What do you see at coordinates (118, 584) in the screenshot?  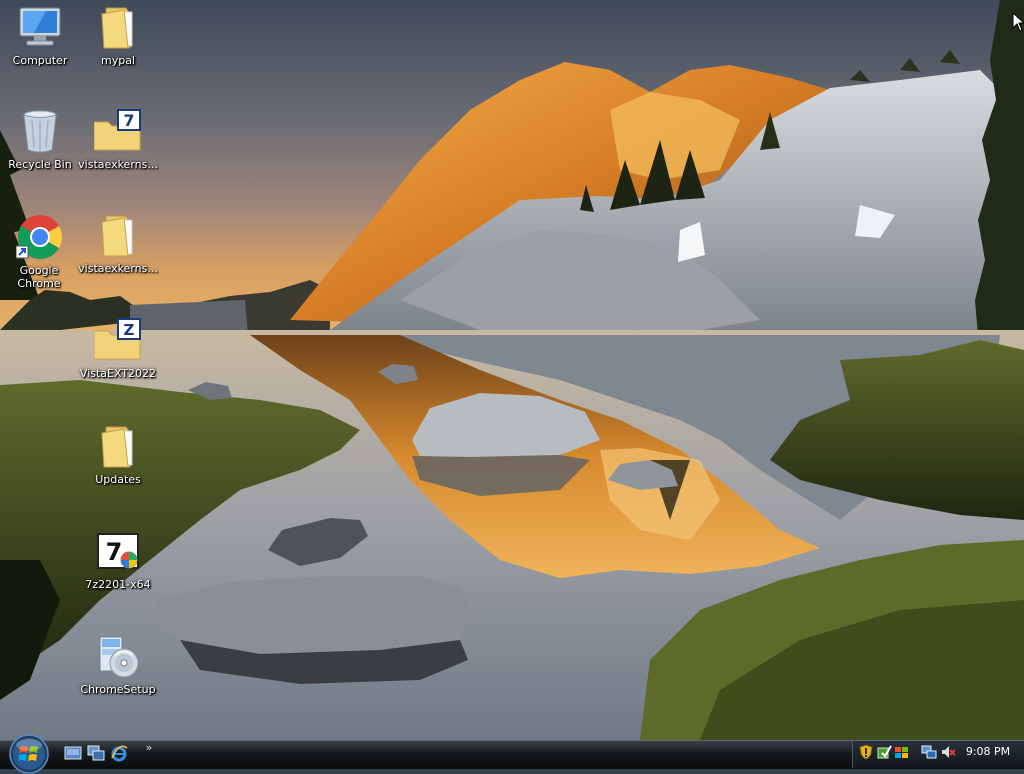 I see `desktop-icon-label: 7z2201-x64` at bounding box center [118, 584].